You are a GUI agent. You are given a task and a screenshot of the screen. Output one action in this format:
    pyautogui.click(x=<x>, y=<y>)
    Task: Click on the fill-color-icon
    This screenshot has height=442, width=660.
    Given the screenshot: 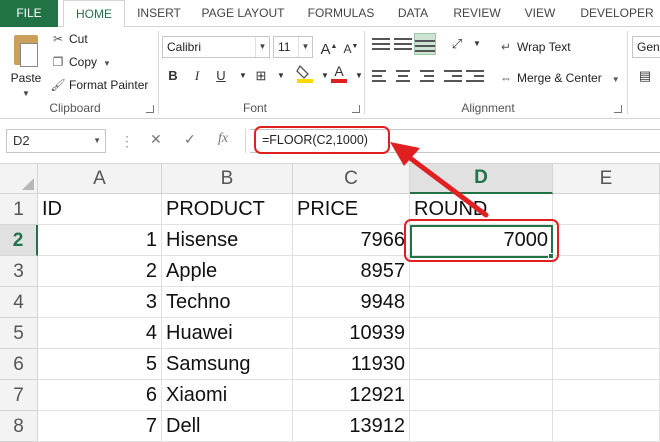 What is the action you would take?
    pyautogui.click(x=305, y=74)
    